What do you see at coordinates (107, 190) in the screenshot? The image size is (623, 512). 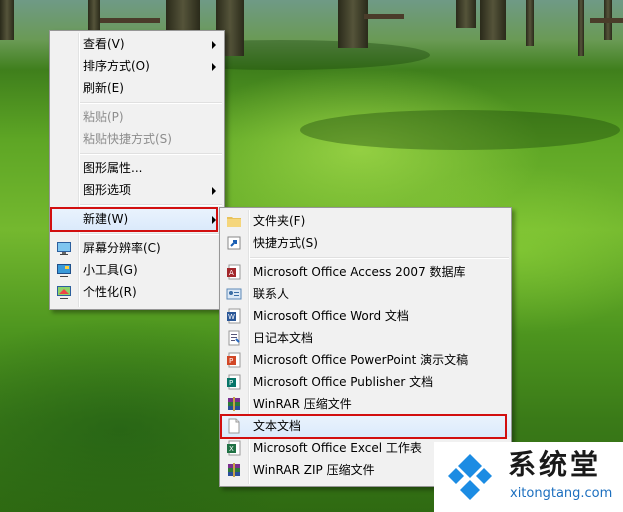 I see `menu-item-label: 图形选项` at bounding box center [107, 190].